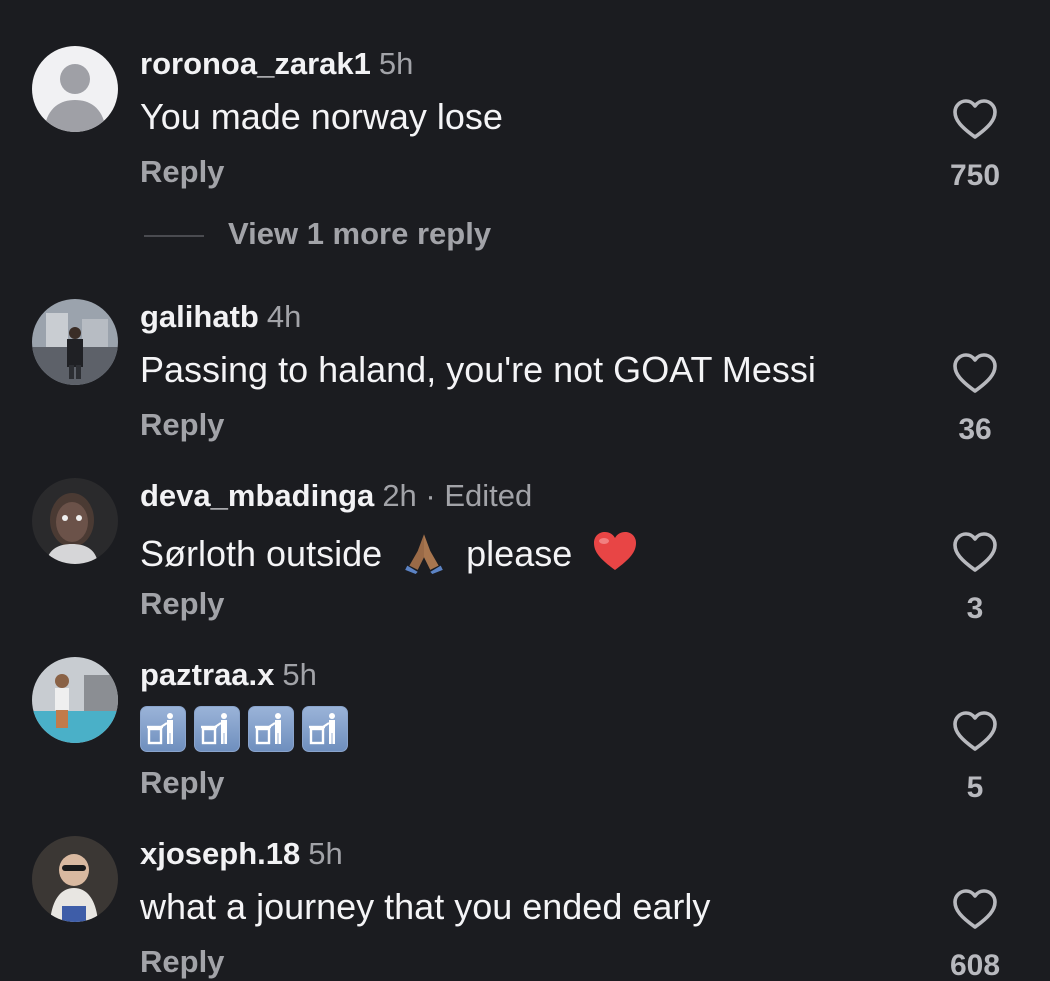  Describe the element at coordinates (478, 369) in the screenshot. I see `comment-text: Passing to haland, you're not GOAT Messi` at that location.